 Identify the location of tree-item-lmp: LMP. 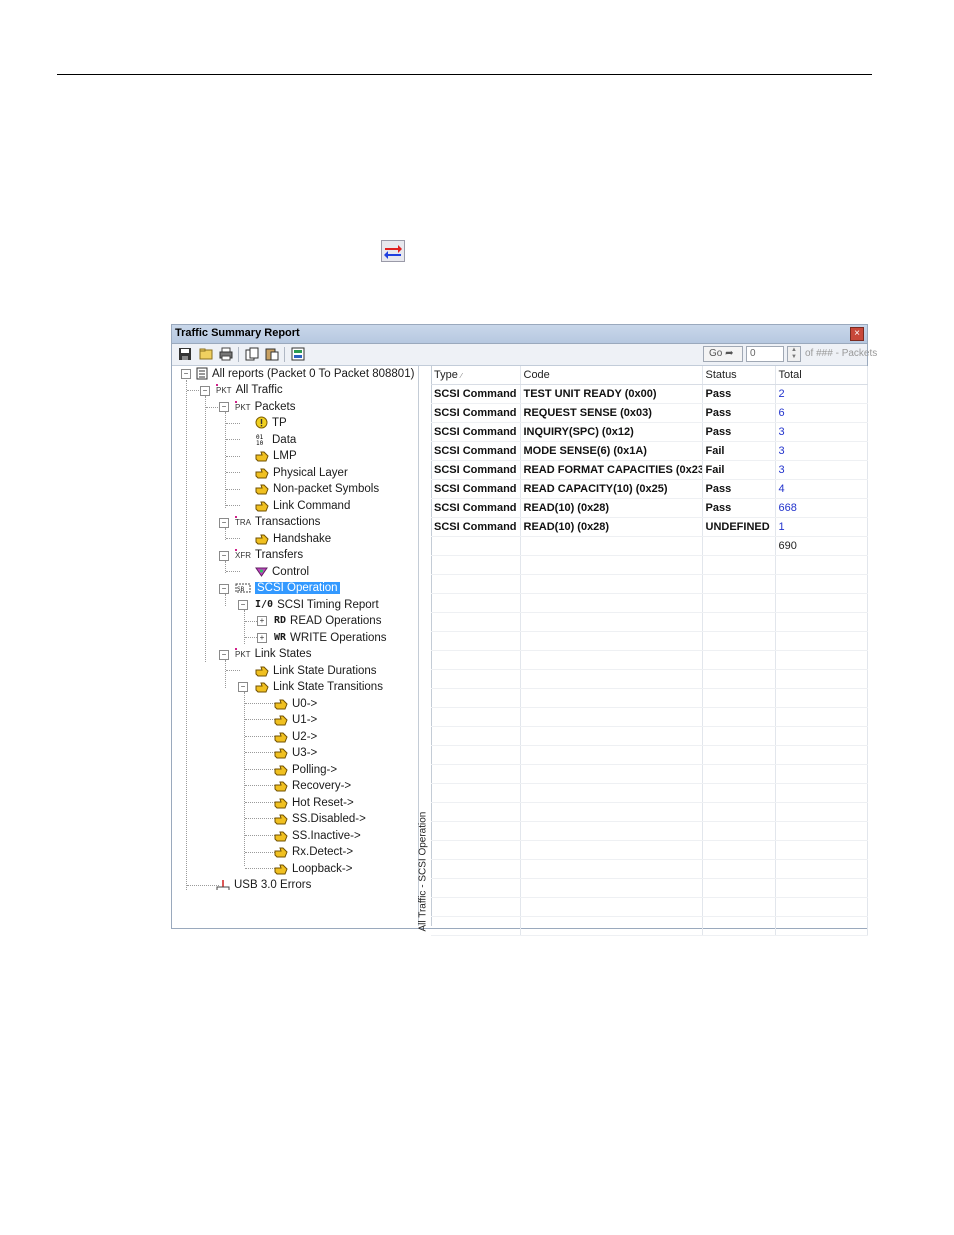
(276, 456).